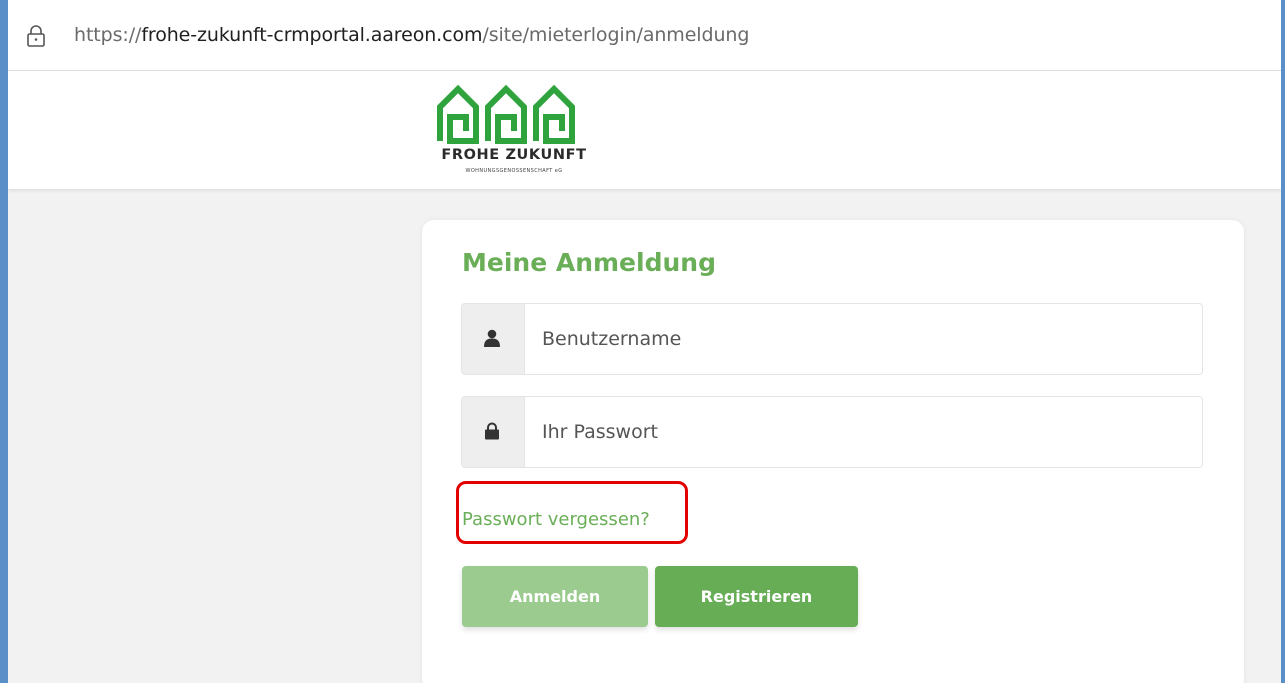 This screenshot has width=1285, height=683. Describe the element at coordinates (556, 519) in the screenshot. I see `forgot-password-link: Passwort vergessen?` at that location.